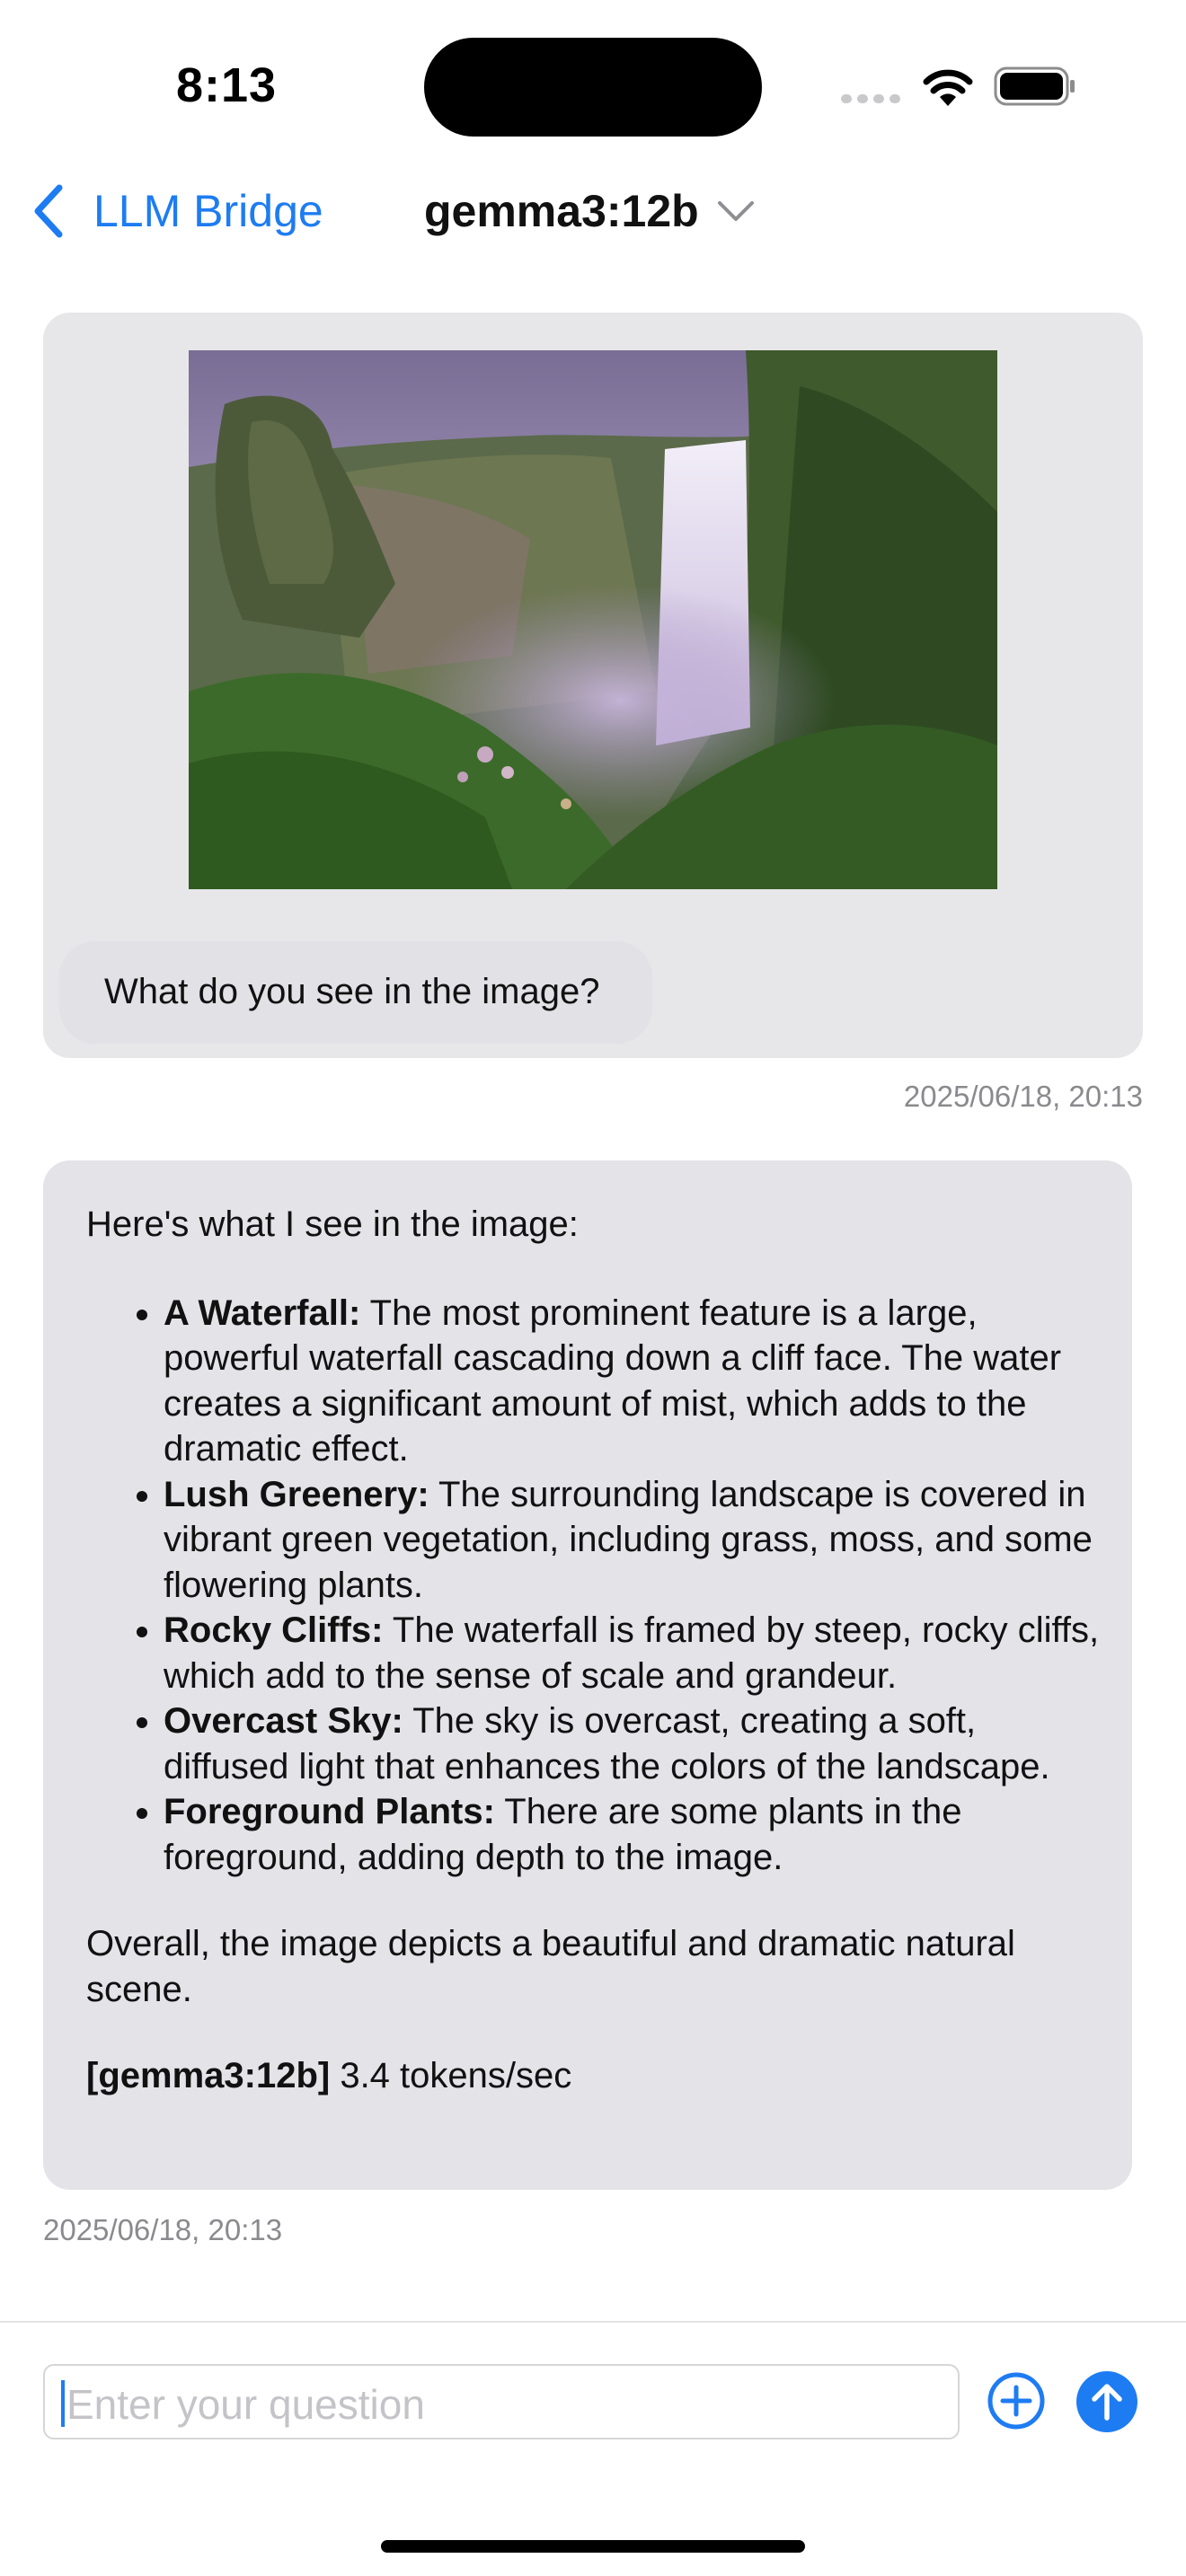 The width and height of the screenshot is (1186, 2576). I want to click on question-placeholder: Enter your question, so click(245, 2404).